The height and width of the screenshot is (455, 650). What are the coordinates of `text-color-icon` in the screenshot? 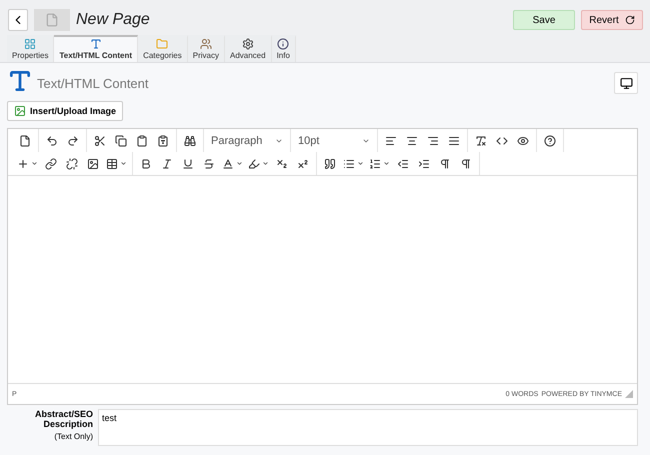 It's located at (228, 164).